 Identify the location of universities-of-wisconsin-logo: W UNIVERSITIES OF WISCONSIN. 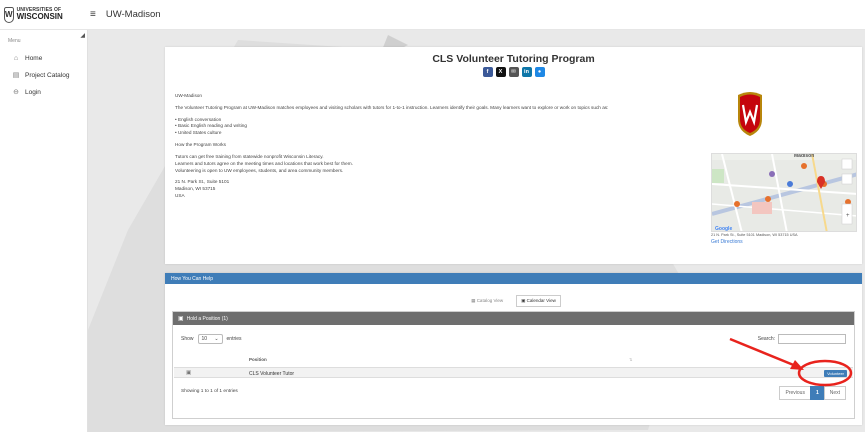
(33, 15).